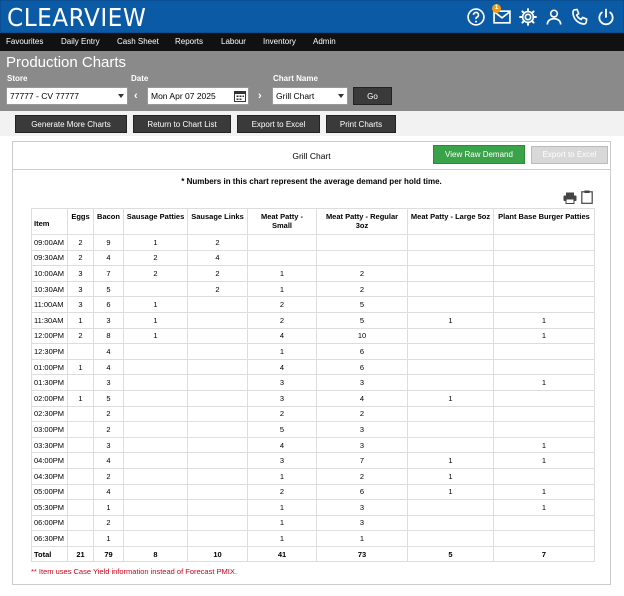 Image resolution: width=624 pixels, height=596 pixels. Describe the element at coordinates (450, 221) in the screenshot. I see `column-header: Meat Patty - Large 5oz` at that location.